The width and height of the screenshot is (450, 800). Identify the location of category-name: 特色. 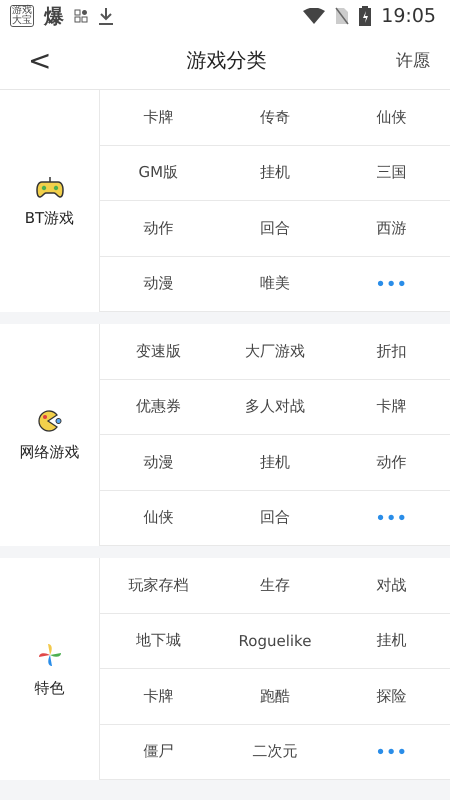
(49, 688).